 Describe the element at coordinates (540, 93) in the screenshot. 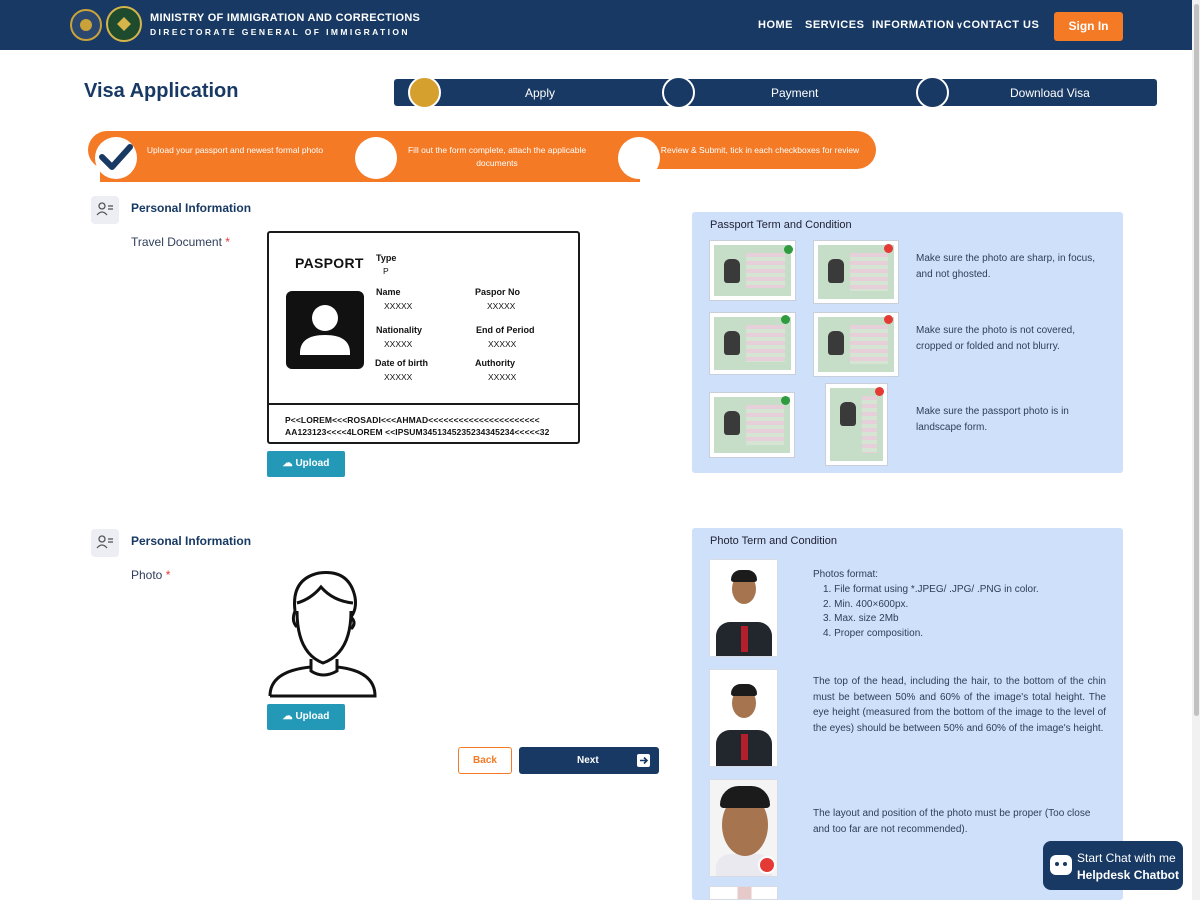

I see `step-apply-label: Apply` at that location.